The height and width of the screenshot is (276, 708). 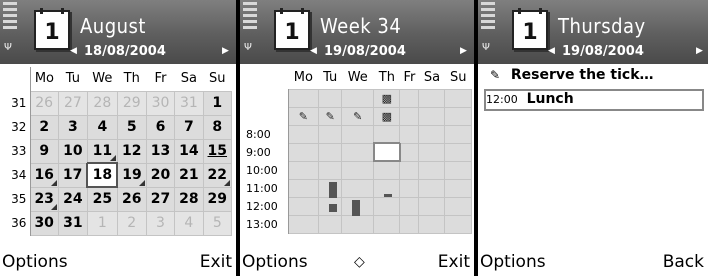 I want to click on day-cell: 11, so click(x=102, y=151).